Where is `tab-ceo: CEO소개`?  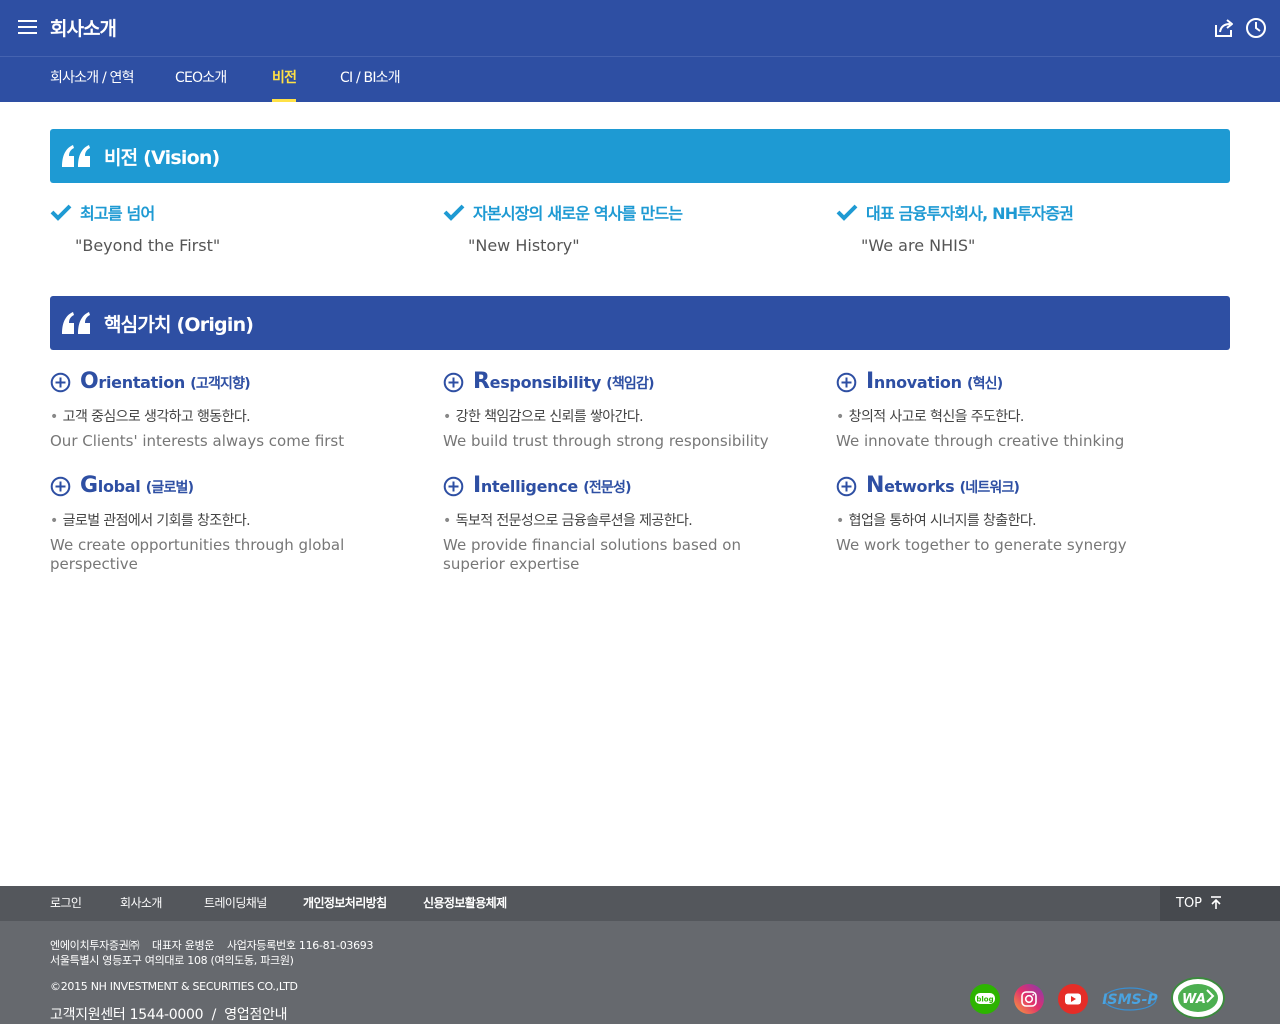
tab-ceo: CEO소개 is located at coordinates (201, 79).